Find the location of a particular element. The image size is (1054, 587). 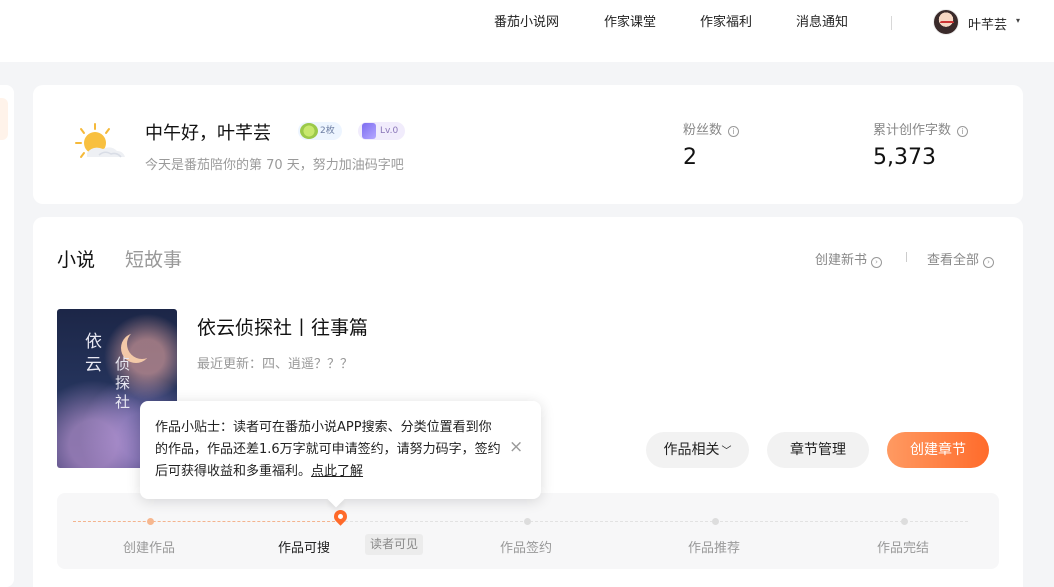

progress-step-completed: 作品完结 is located at coordinates (903, 548).